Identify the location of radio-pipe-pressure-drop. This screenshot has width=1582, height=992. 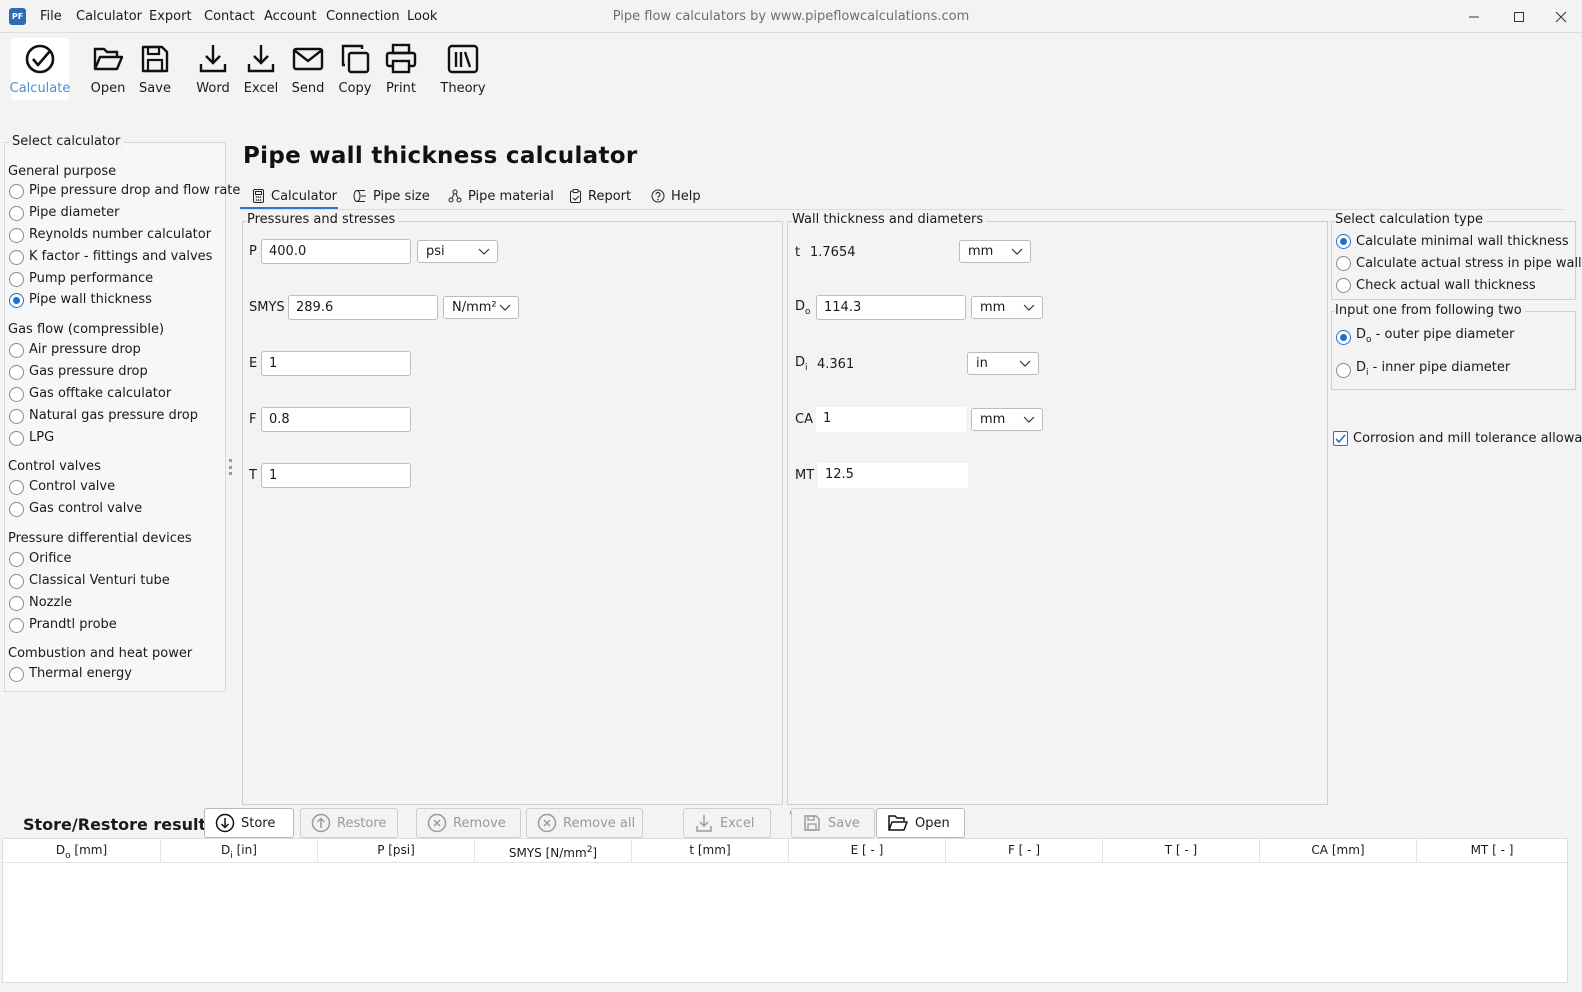
(16, 191).